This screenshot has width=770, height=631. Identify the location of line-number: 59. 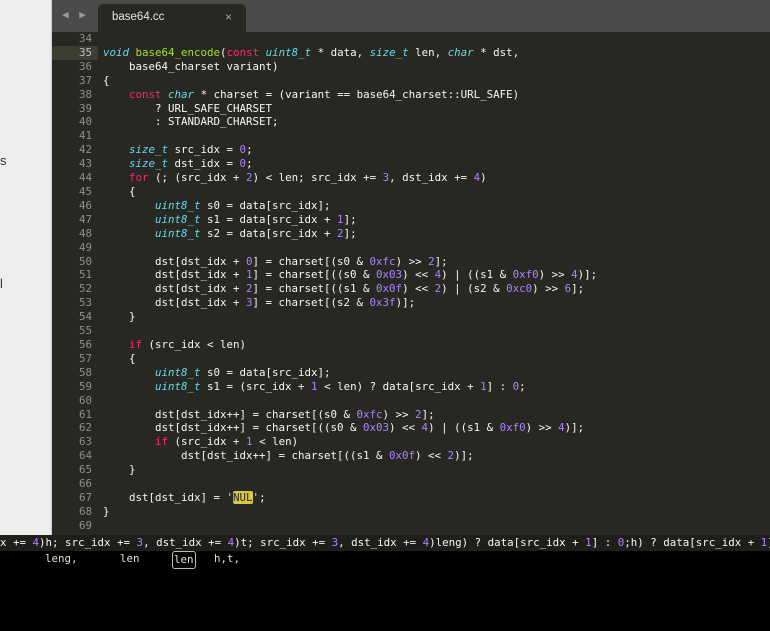
(85, 386).